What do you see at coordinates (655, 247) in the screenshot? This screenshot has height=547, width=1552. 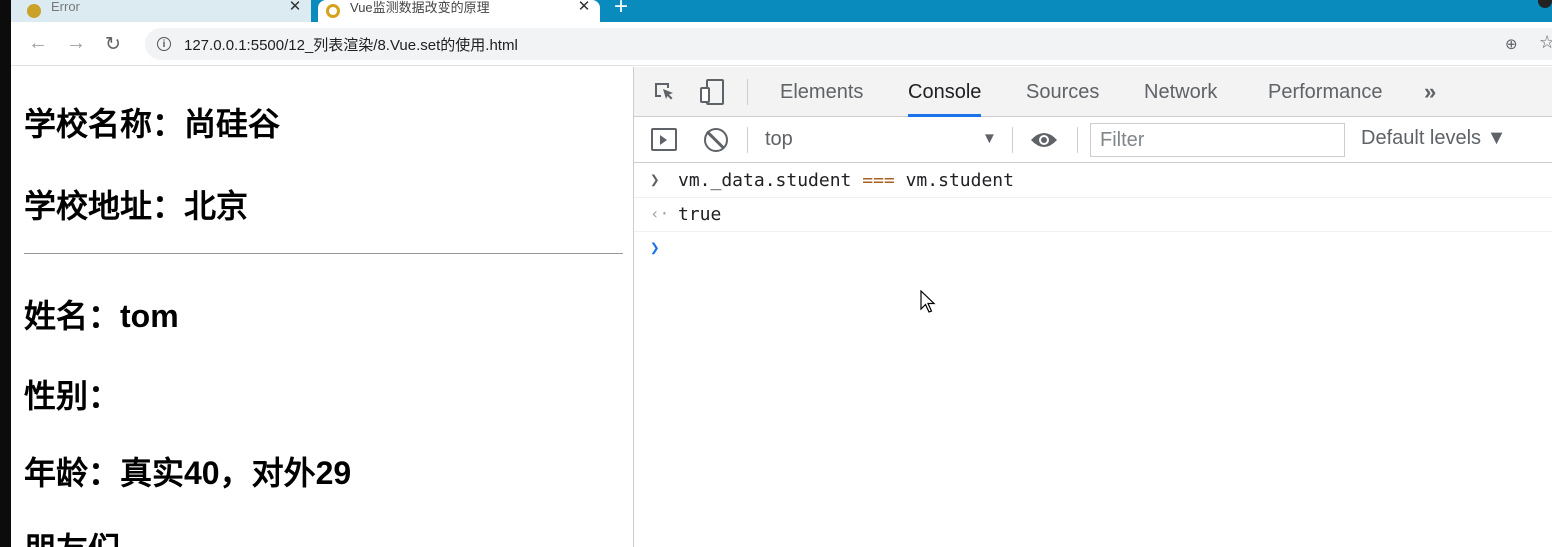 I see `active-prompt-icon: ❯` at bounding box center [655, 247].